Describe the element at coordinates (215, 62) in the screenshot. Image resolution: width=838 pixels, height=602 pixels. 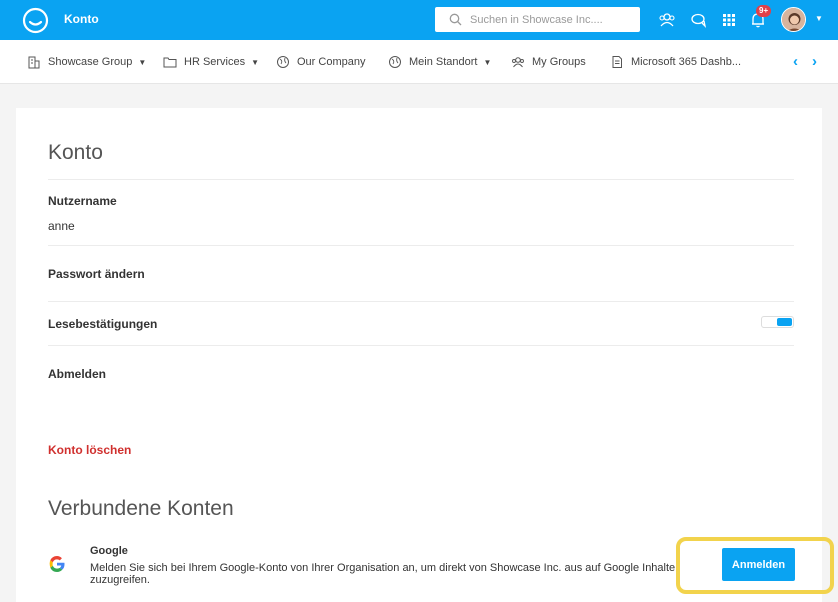
I see `nav-item-label: HR Services` at that location.